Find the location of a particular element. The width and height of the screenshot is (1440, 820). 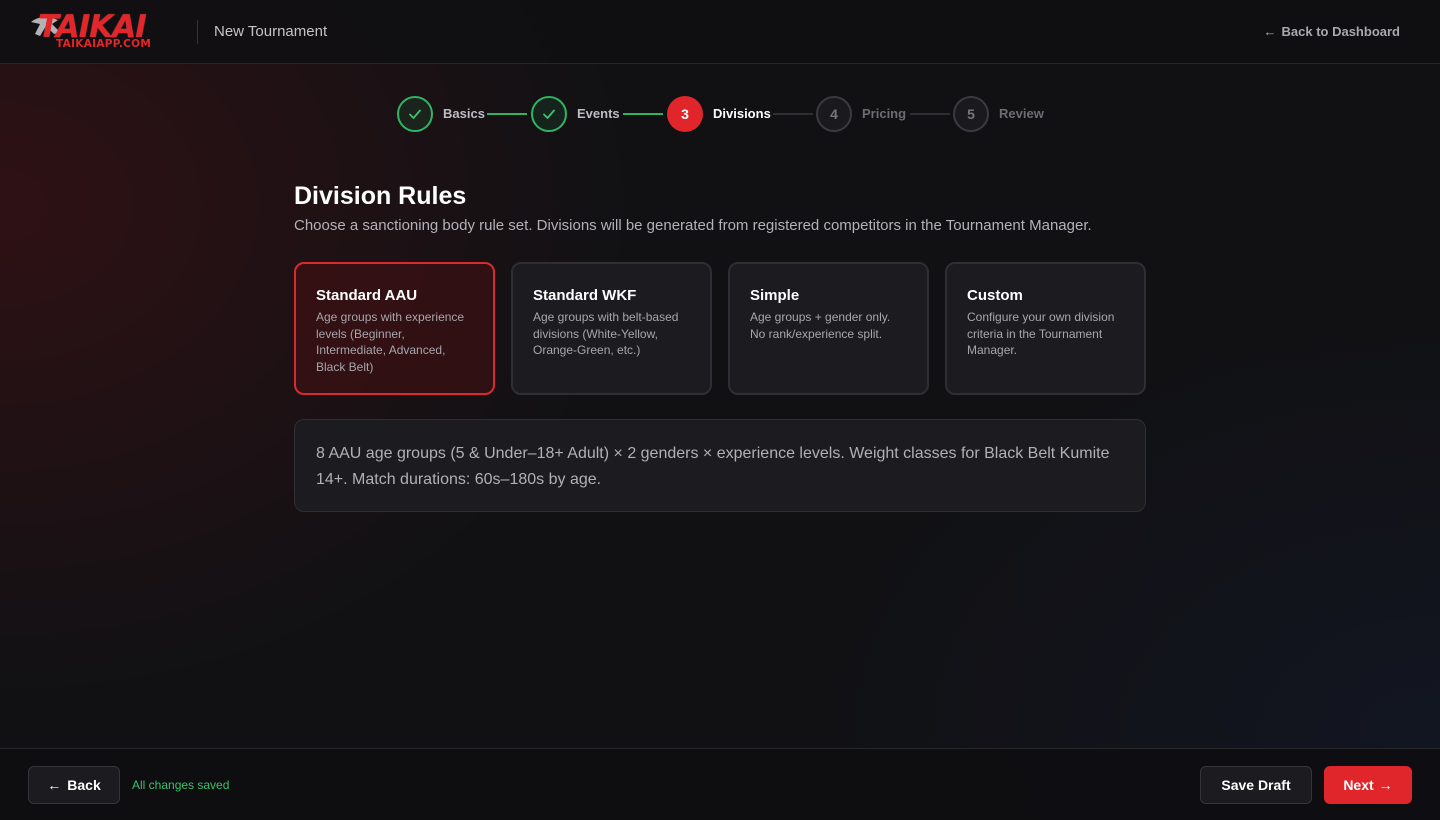

taikai-logo: TAIKAI TAIKAIAPP.COM is located at coordinates (105, 30).